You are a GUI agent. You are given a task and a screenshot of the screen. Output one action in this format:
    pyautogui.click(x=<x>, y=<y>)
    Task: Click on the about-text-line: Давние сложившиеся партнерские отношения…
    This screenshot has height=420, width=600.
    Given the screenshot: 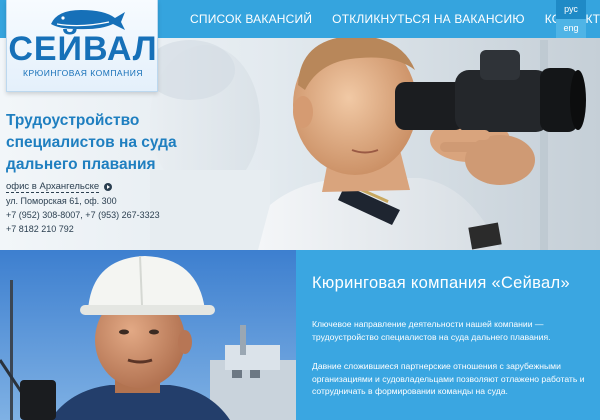 What is the action you would take?
    pyautogui.click(x=436, y=366)
    